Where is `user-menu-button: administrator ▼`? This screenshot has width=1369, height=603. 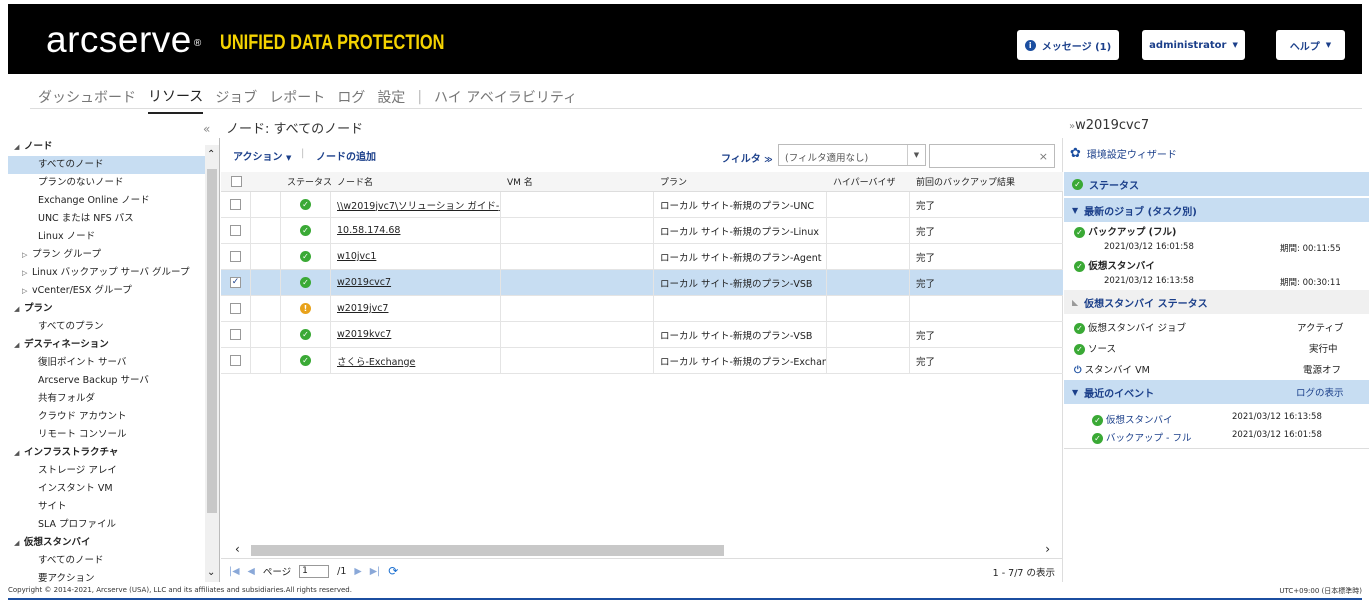 user-menu-button: administrator ▼ is located at coordinates (1193, 45).